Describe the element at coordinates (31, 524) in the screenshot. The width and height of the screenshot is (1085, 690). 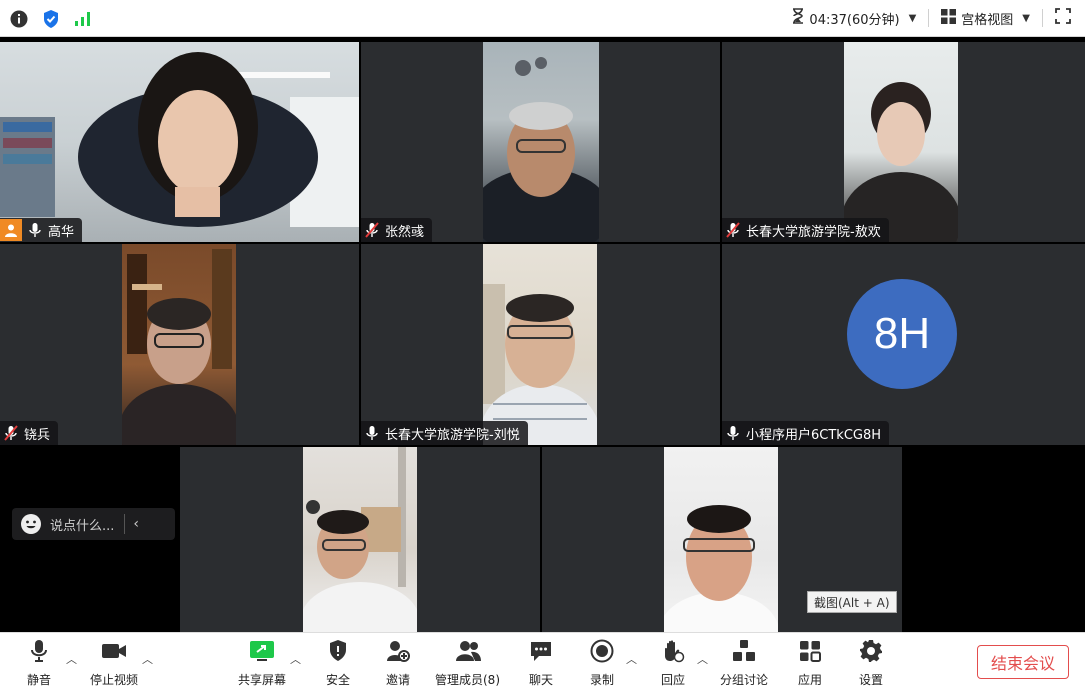
I see `emoji-icon` at that location.